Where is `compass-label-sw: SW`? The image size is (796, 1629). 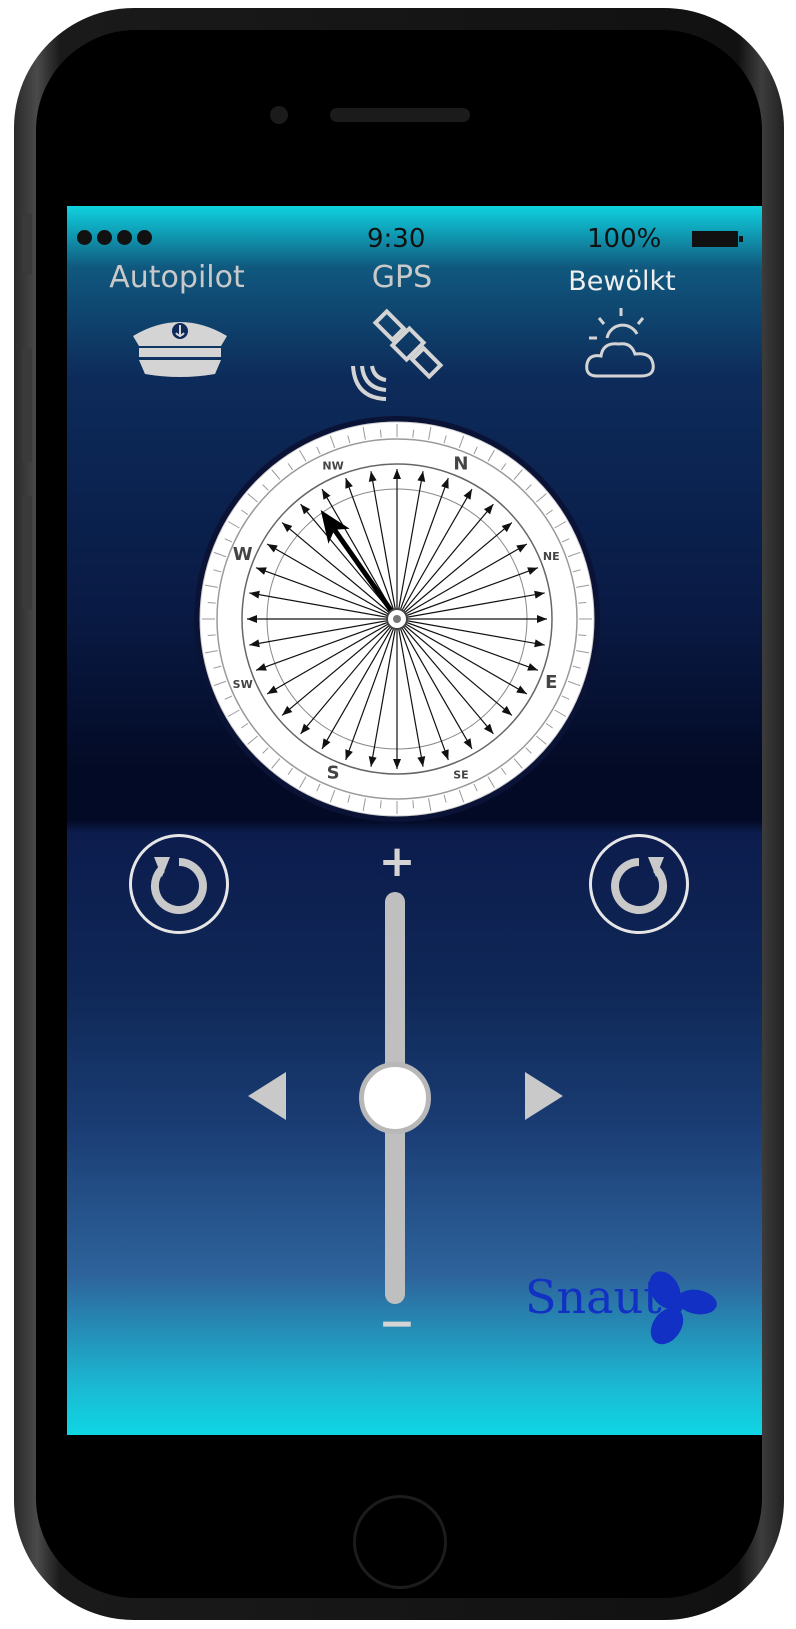
compass-label-sw: SW is located at coordinates (243, 684).